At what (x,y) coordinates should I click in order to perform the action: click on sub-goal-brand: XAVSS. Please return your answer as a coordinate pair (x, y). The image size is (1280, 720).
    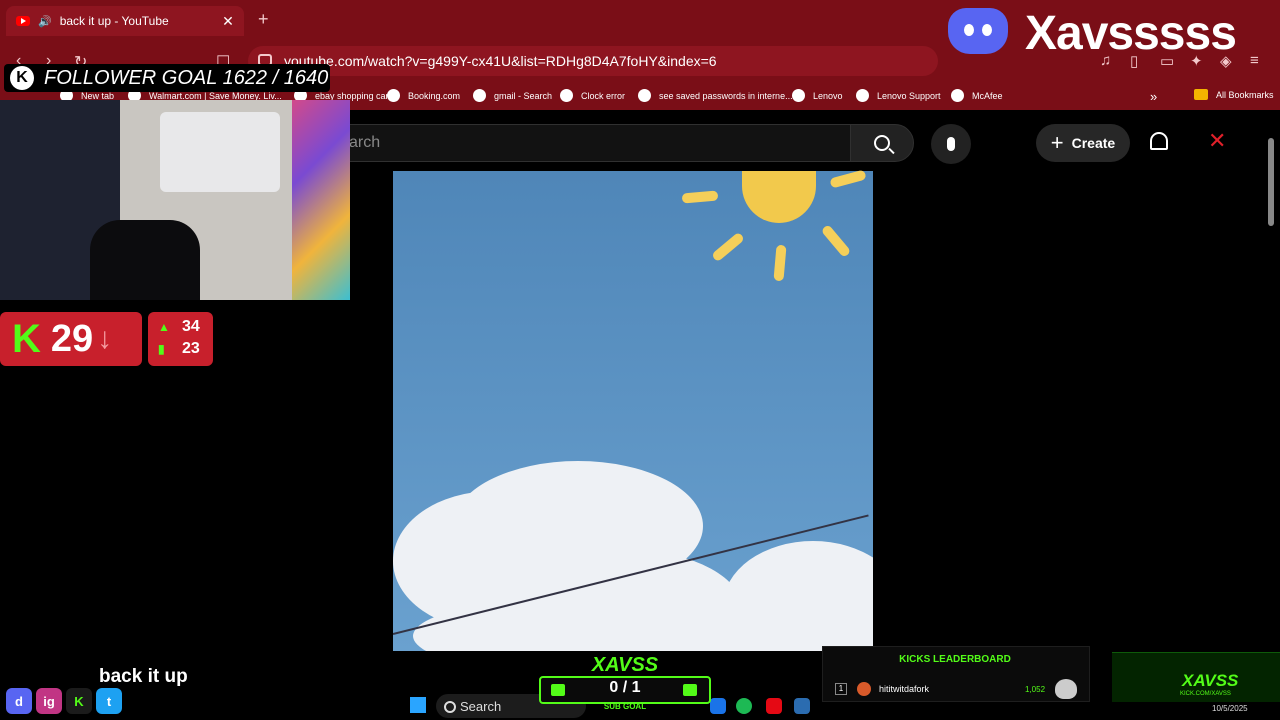
    Looking at the image, I should click on (625, 665).